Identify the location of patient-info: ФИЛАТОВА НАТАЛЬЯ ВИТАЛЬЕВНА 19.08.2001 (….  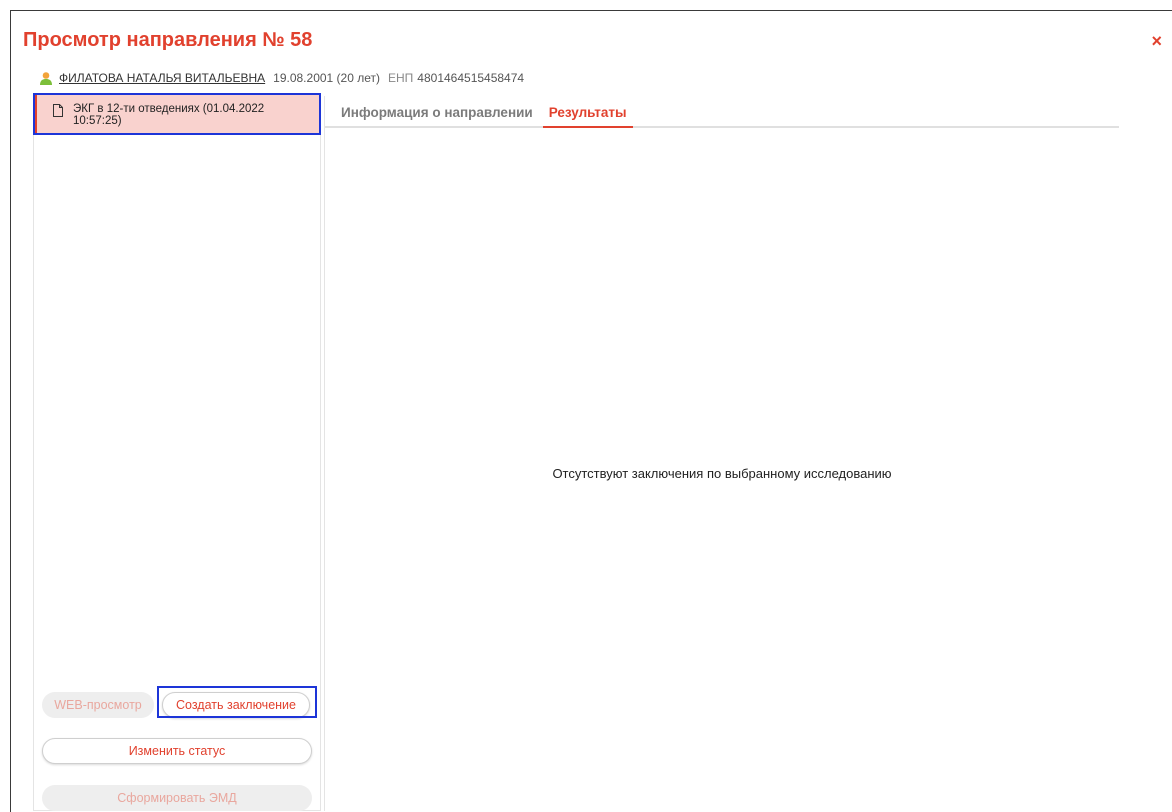
(281, 78).